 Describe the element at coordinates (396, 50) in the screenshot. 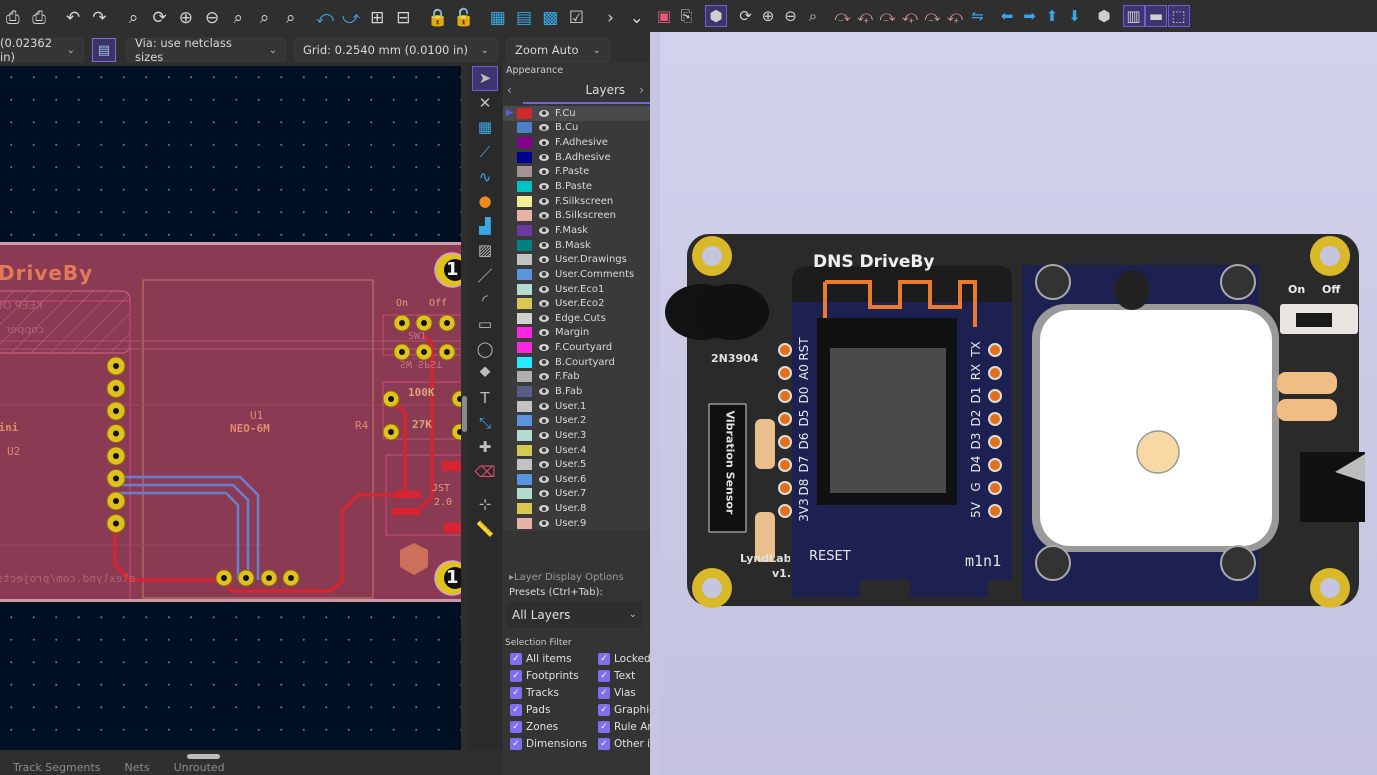

I see `grid-select: Grid: 0.2540 mm (0.0100 in) ⌄` at that location.